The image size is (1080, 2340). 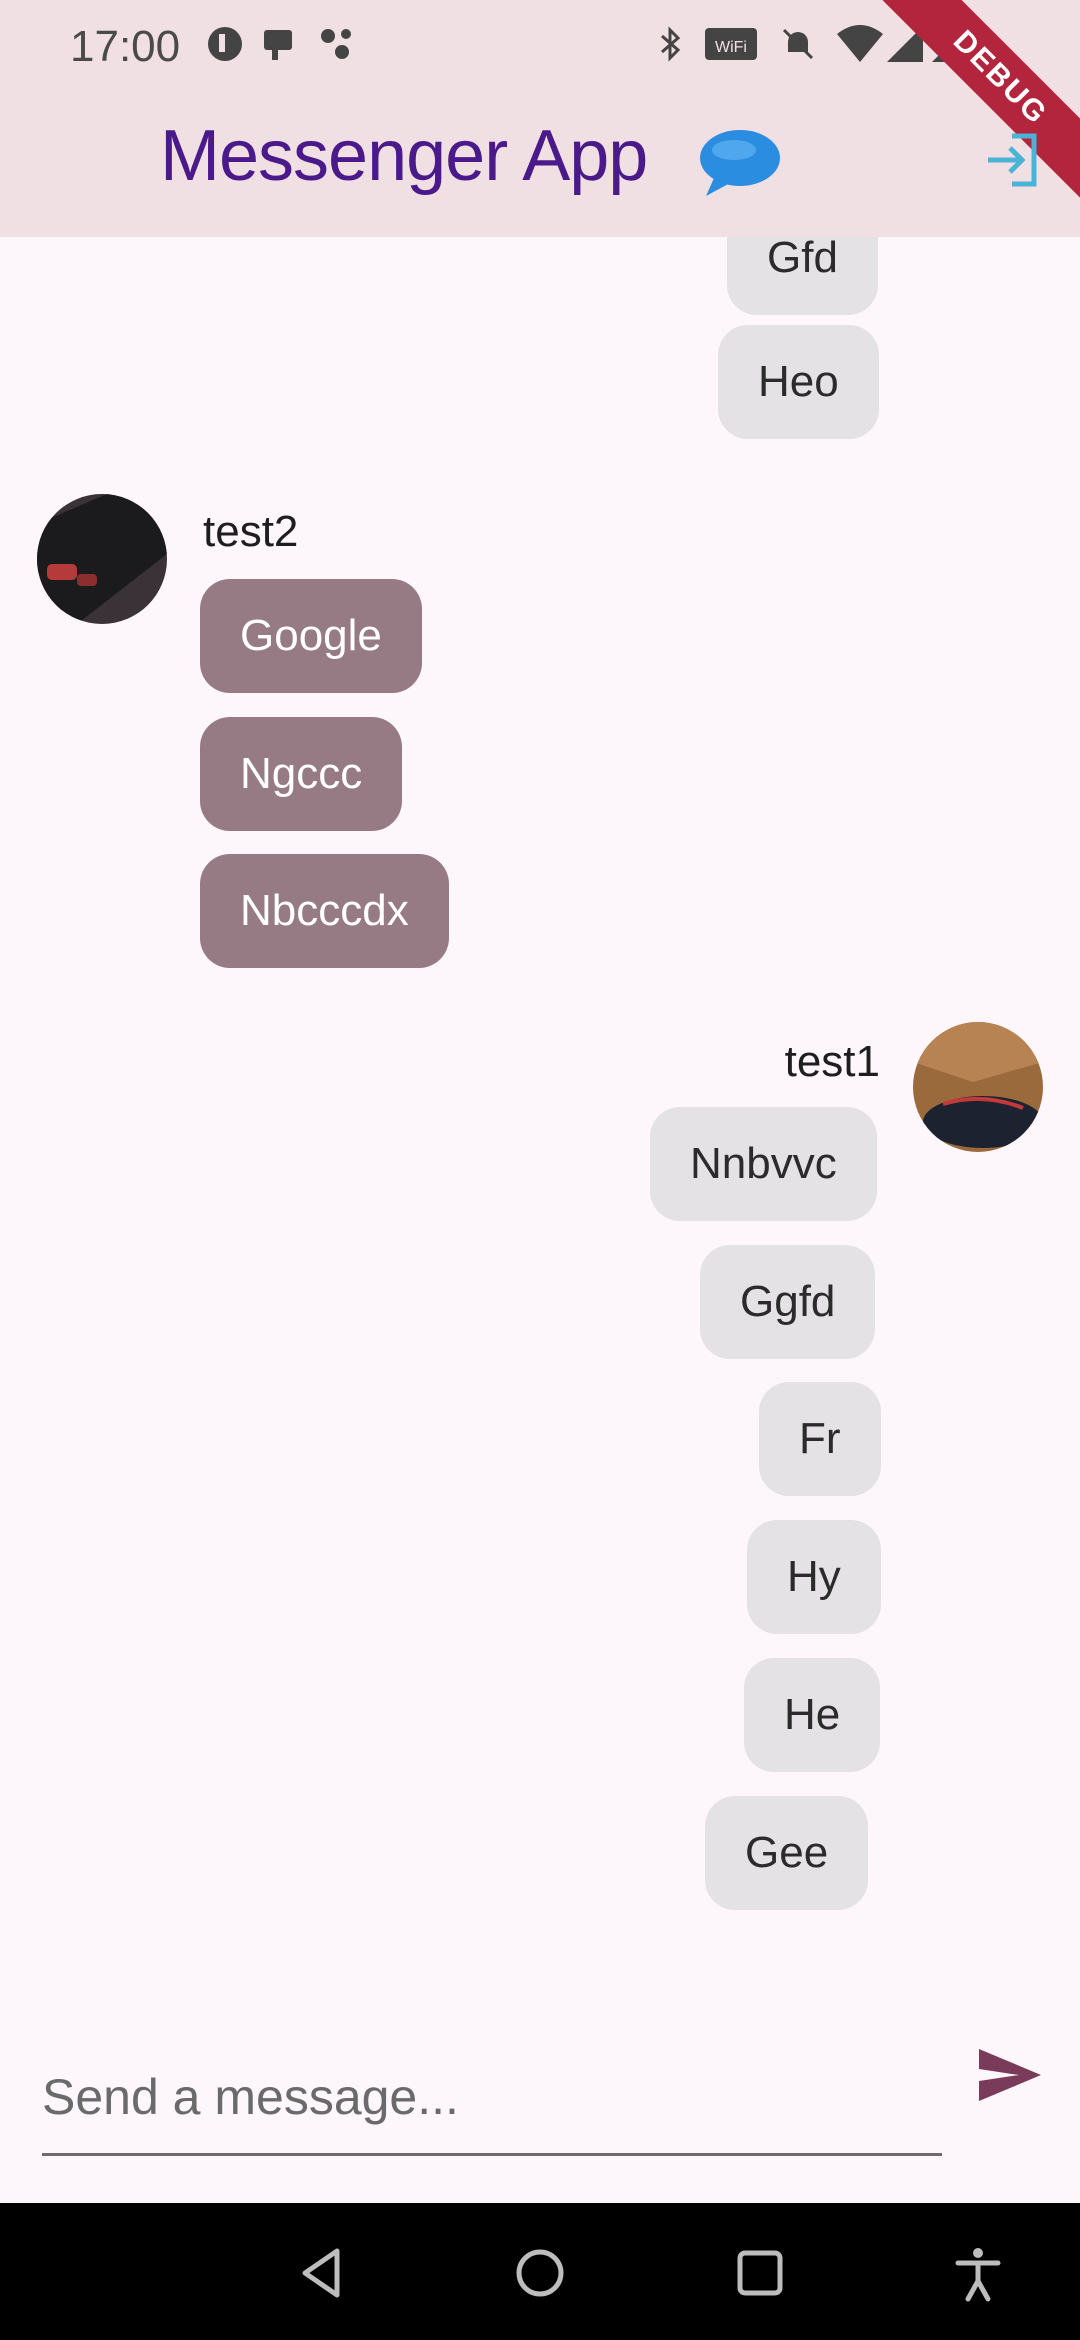 What do you see at coordinates (311, 636) in the screenshot?
I see `message-bubble: Google` at bounding box center [311, 636].